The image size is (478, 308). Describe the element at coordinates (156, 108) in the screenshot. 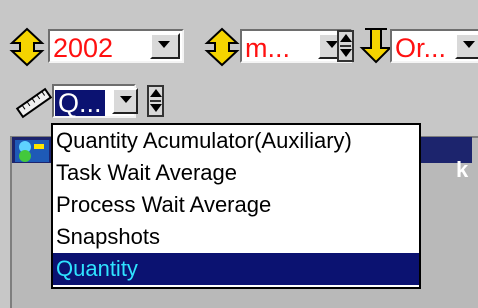

I see `measure-spin-down` at that location.